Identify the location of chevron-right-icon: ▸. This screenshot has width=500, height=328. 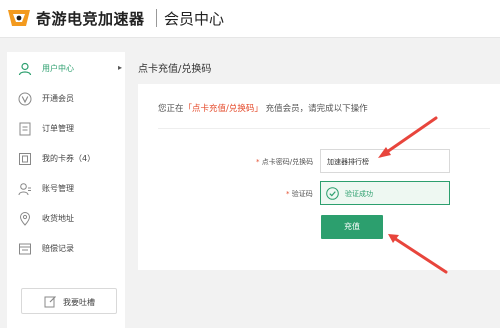
(120, 67).